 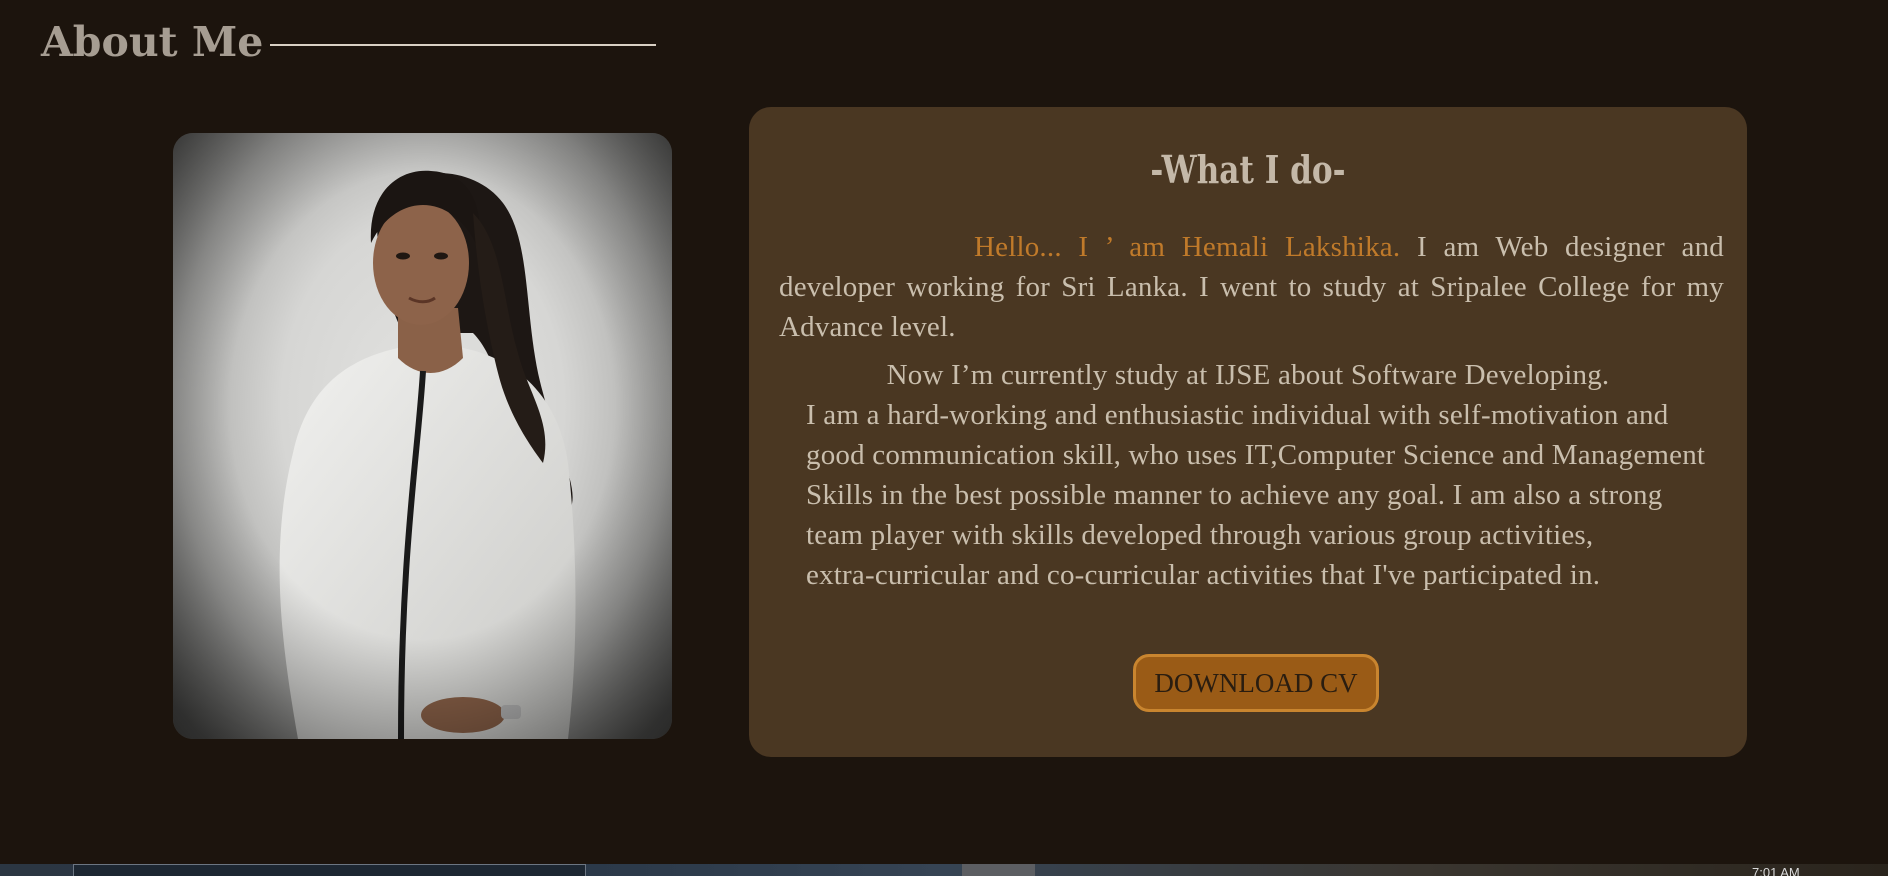 I want to click on taskbar-clock: 7:01 AM, so click(x=1776, y=871).